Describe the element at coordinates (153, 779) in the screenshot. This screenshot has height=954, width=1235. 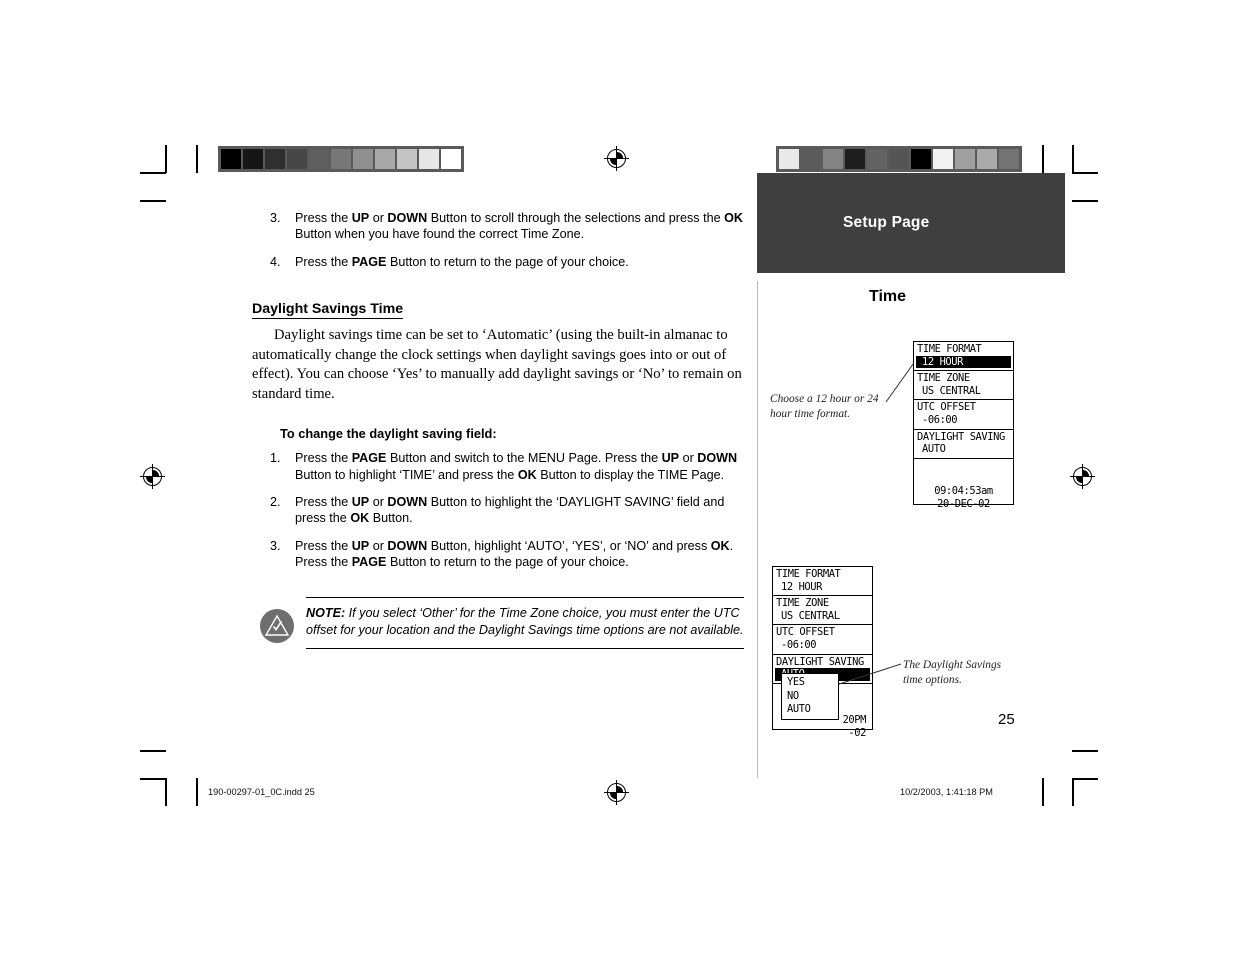
I see `crop-mark-bottom-left-h2` at that location.